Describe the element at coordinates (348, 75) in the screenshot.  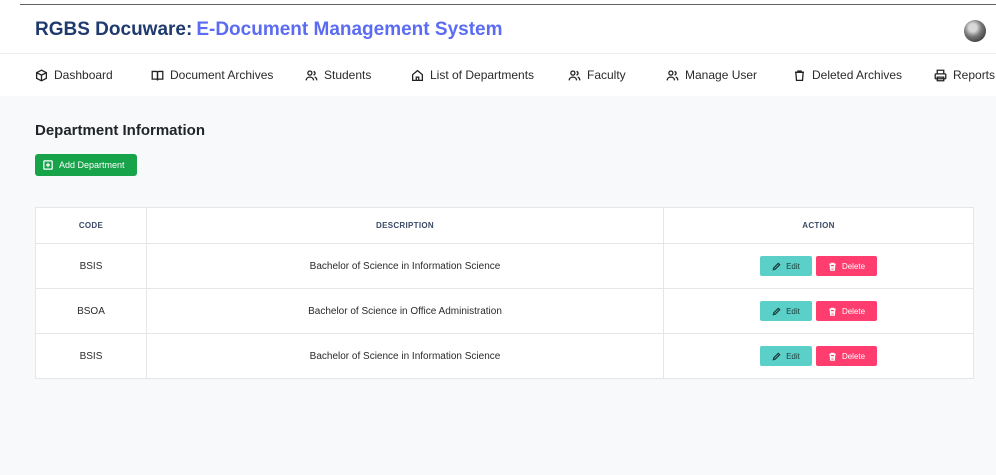
I see `nav-item-label: Students` at that location.